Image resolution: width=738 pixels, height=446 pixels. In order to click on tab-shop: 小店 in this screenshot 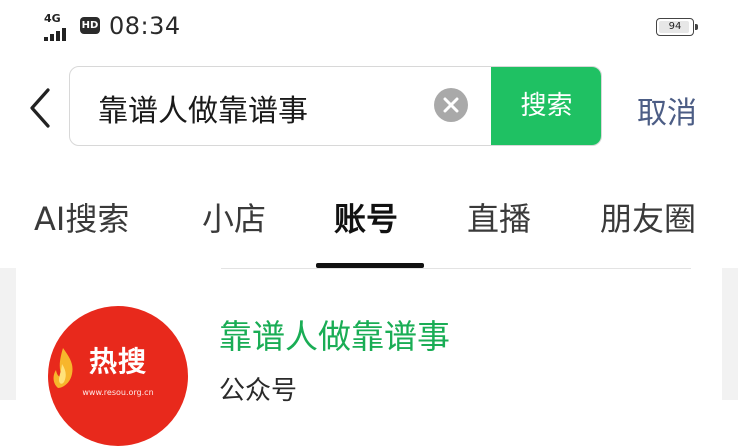, I will do `click(234, 217)`.